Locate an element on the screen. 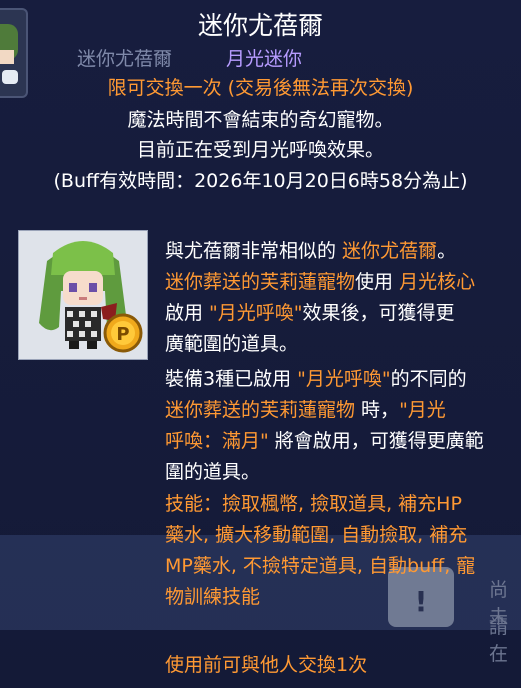  desc-line-4: 廣範圍的道具。 is located at coordinates (232, 344).